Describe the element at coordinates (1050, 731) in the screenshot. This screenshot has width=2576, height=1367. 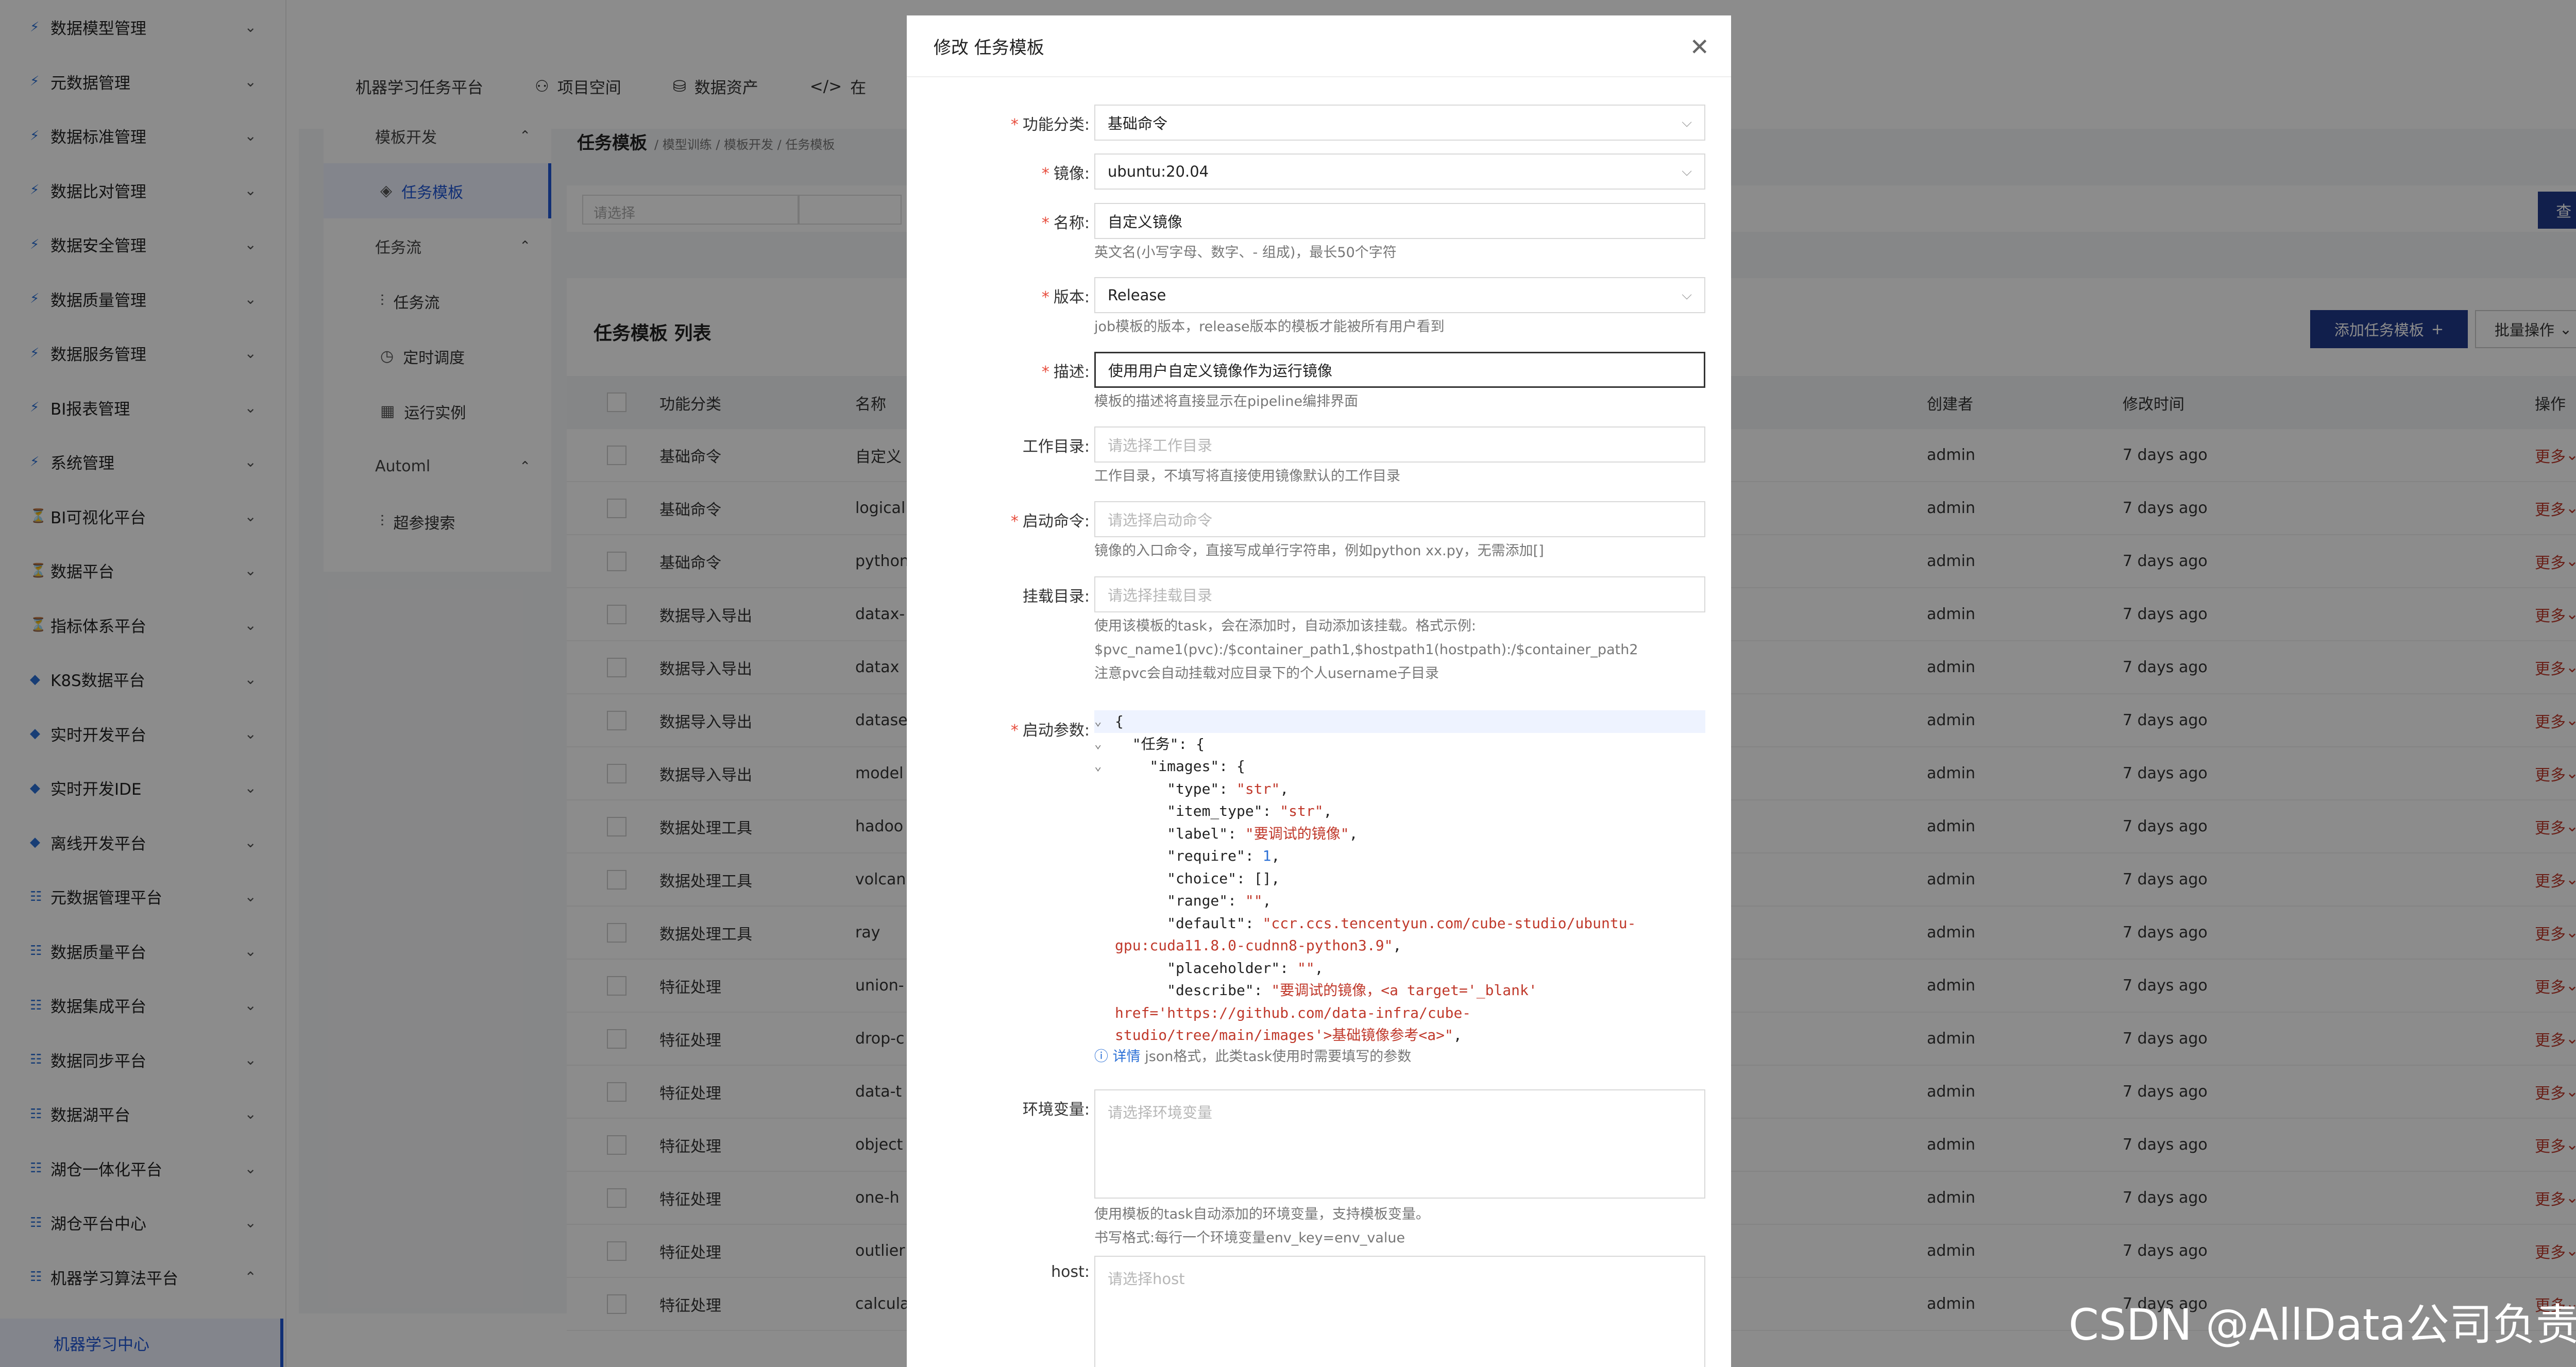
I see `field-label: * 启动参数:` at that location.